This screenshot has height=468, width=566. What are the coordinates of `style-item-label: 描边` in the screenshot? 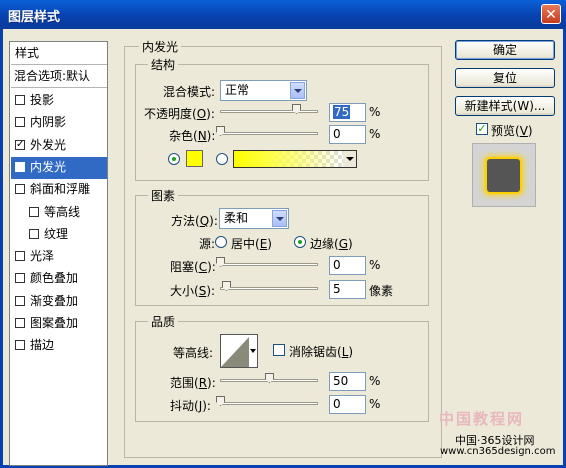 It's located at (42, 345).